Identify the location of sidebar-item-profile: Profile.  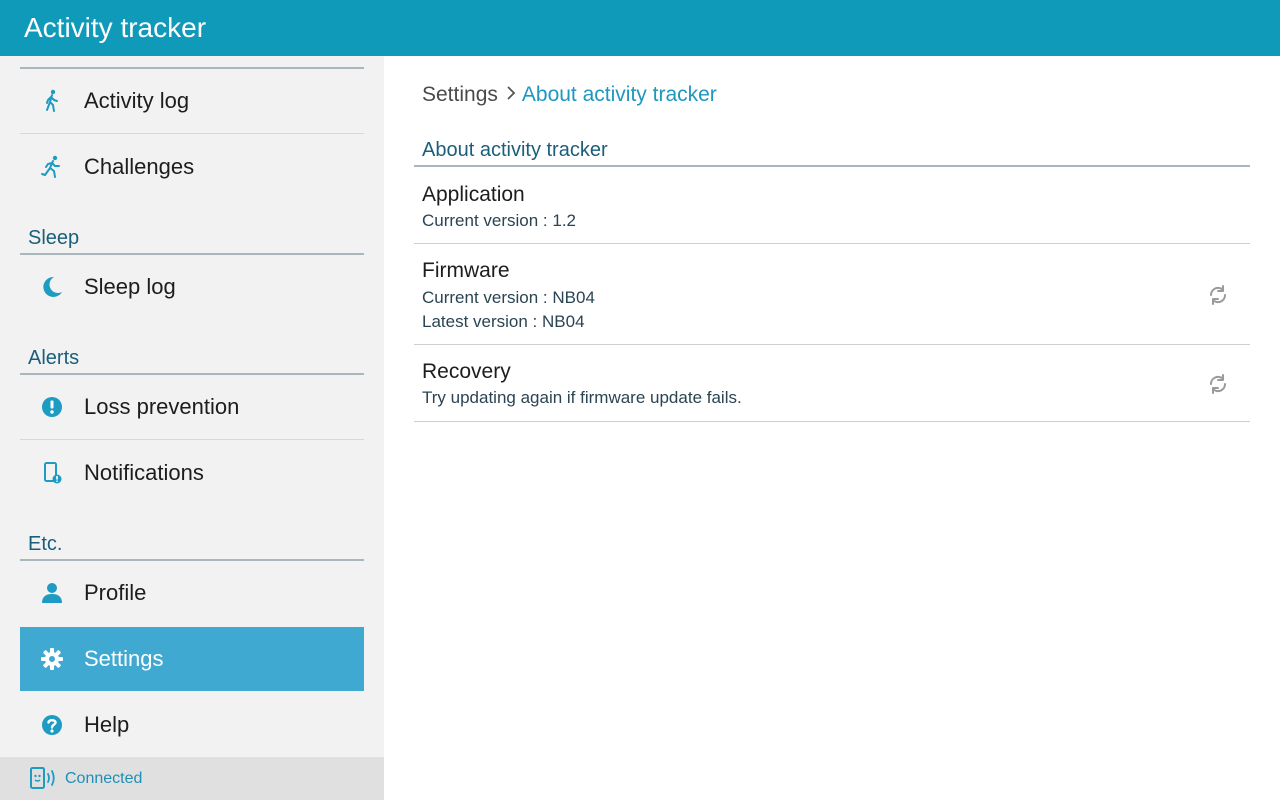
(192, 593).